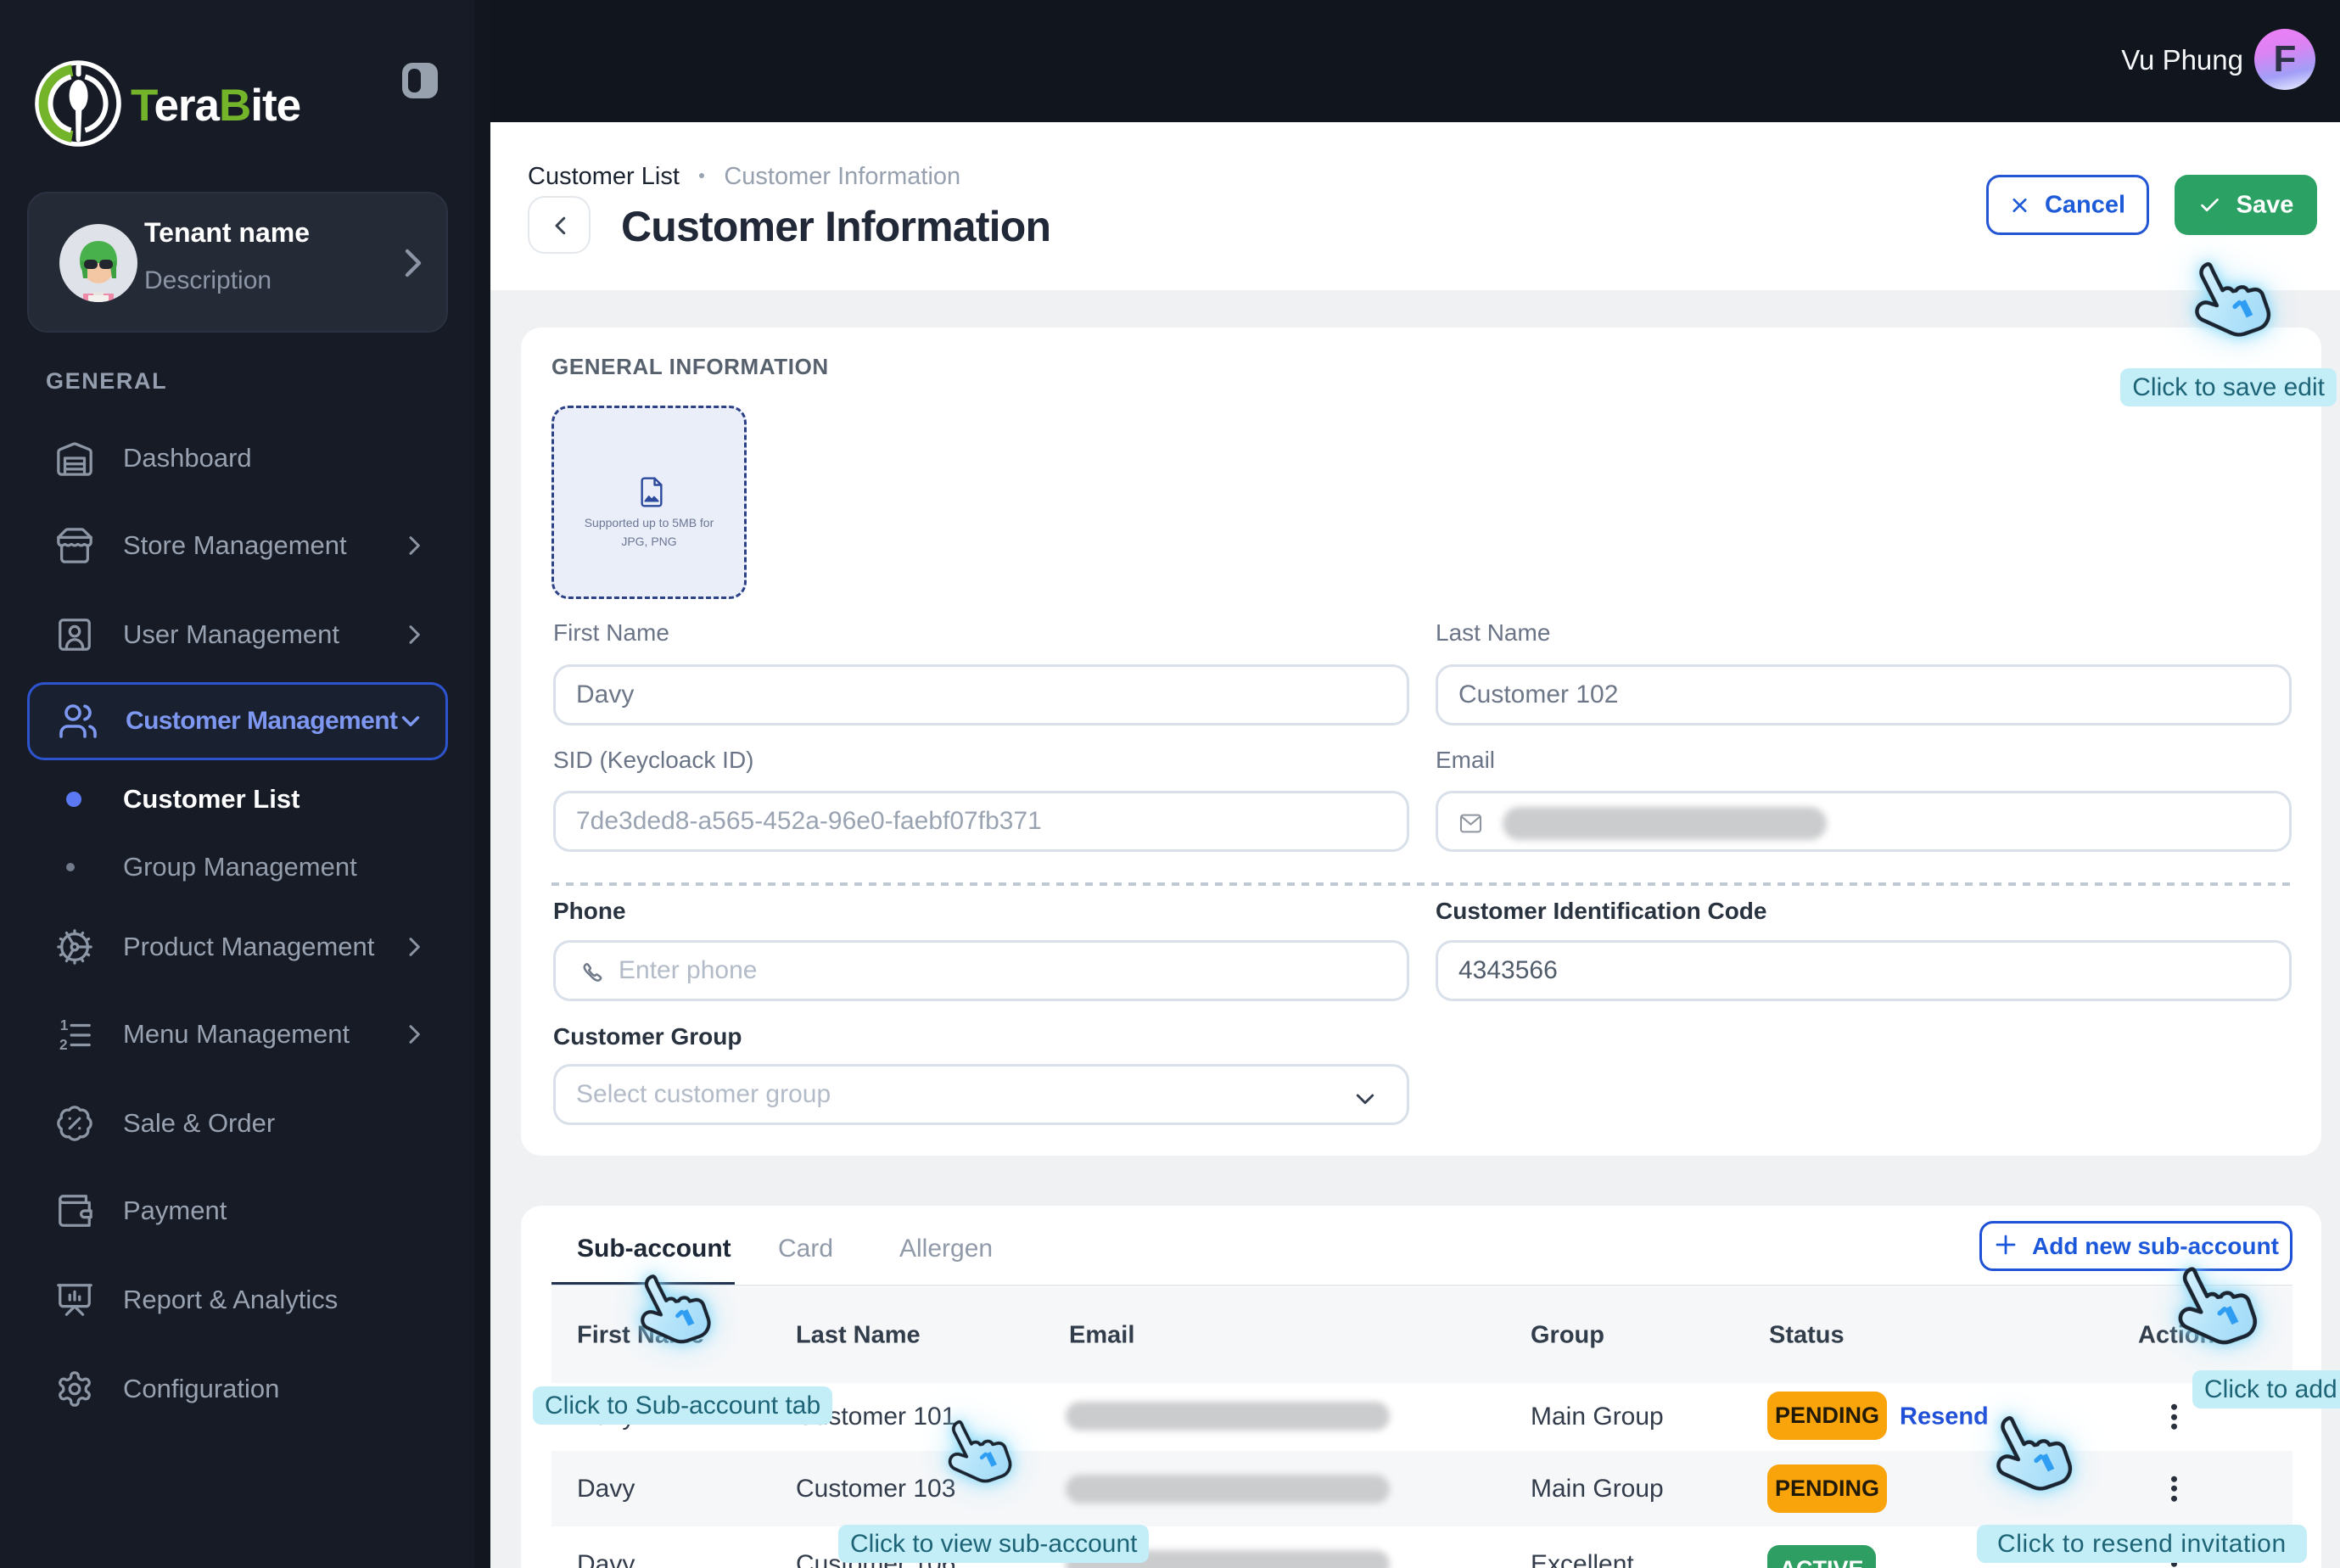 This screenshot has width=2340, height=1568. I want to click on svg-text: 2, so click(64, 1044).